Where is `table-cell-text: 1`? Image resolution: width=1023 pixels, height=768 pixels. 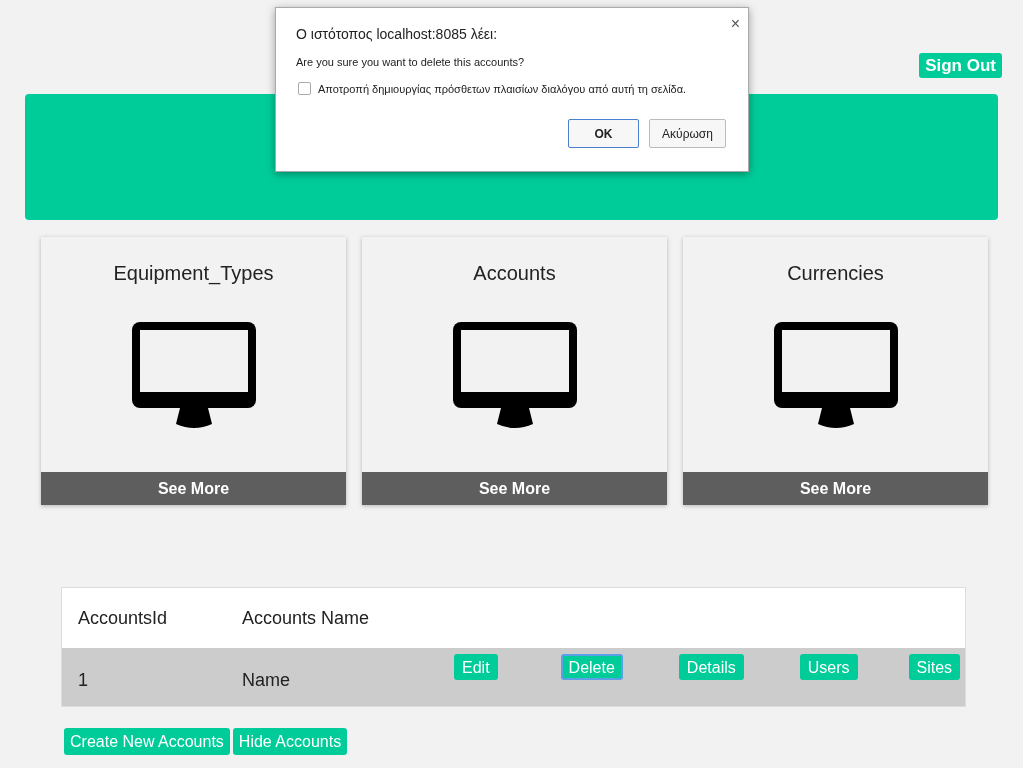 table-cell-text: 1 is located at coordinates (83, 680).